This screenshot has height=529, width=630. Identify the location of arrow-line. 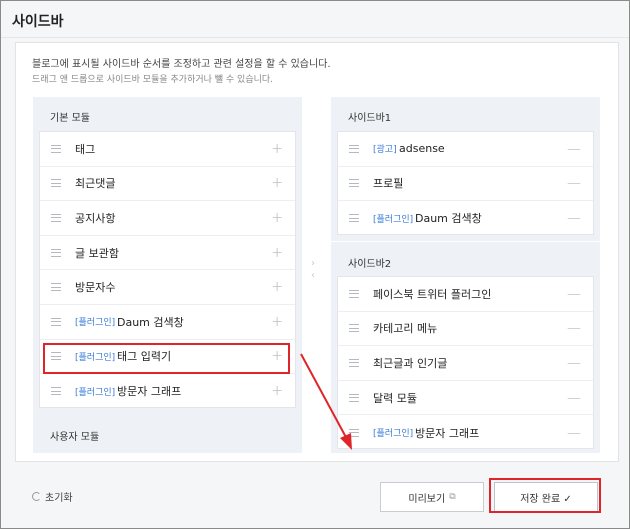
(324, 397).